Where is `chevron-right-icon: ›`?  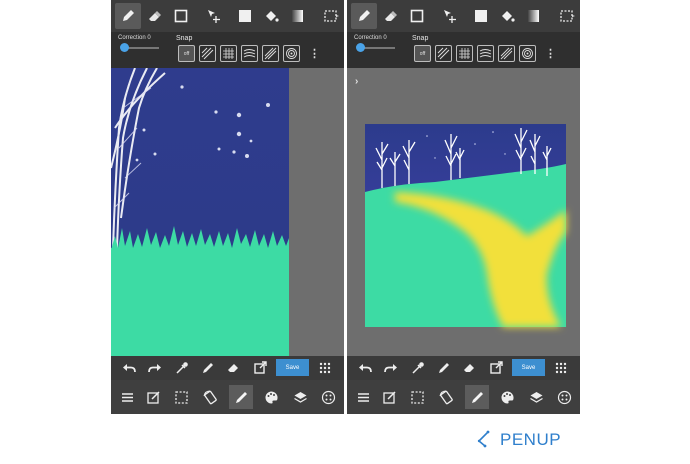 chevron-right-icon: › is located at coordinates (356, 81).